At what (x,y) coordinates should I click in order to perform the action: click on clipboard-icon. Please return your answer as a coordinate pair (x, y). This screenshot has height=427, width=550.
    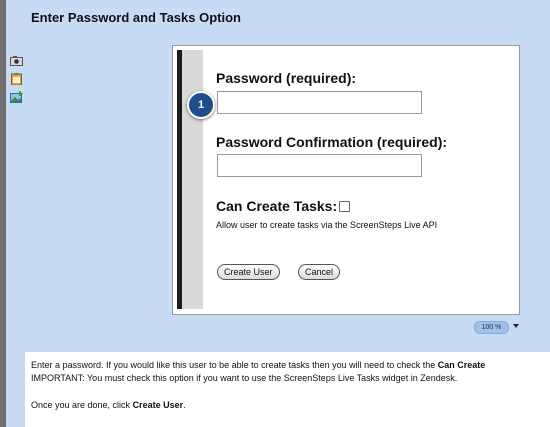
    Looking at the image, I should click on (16, 79).